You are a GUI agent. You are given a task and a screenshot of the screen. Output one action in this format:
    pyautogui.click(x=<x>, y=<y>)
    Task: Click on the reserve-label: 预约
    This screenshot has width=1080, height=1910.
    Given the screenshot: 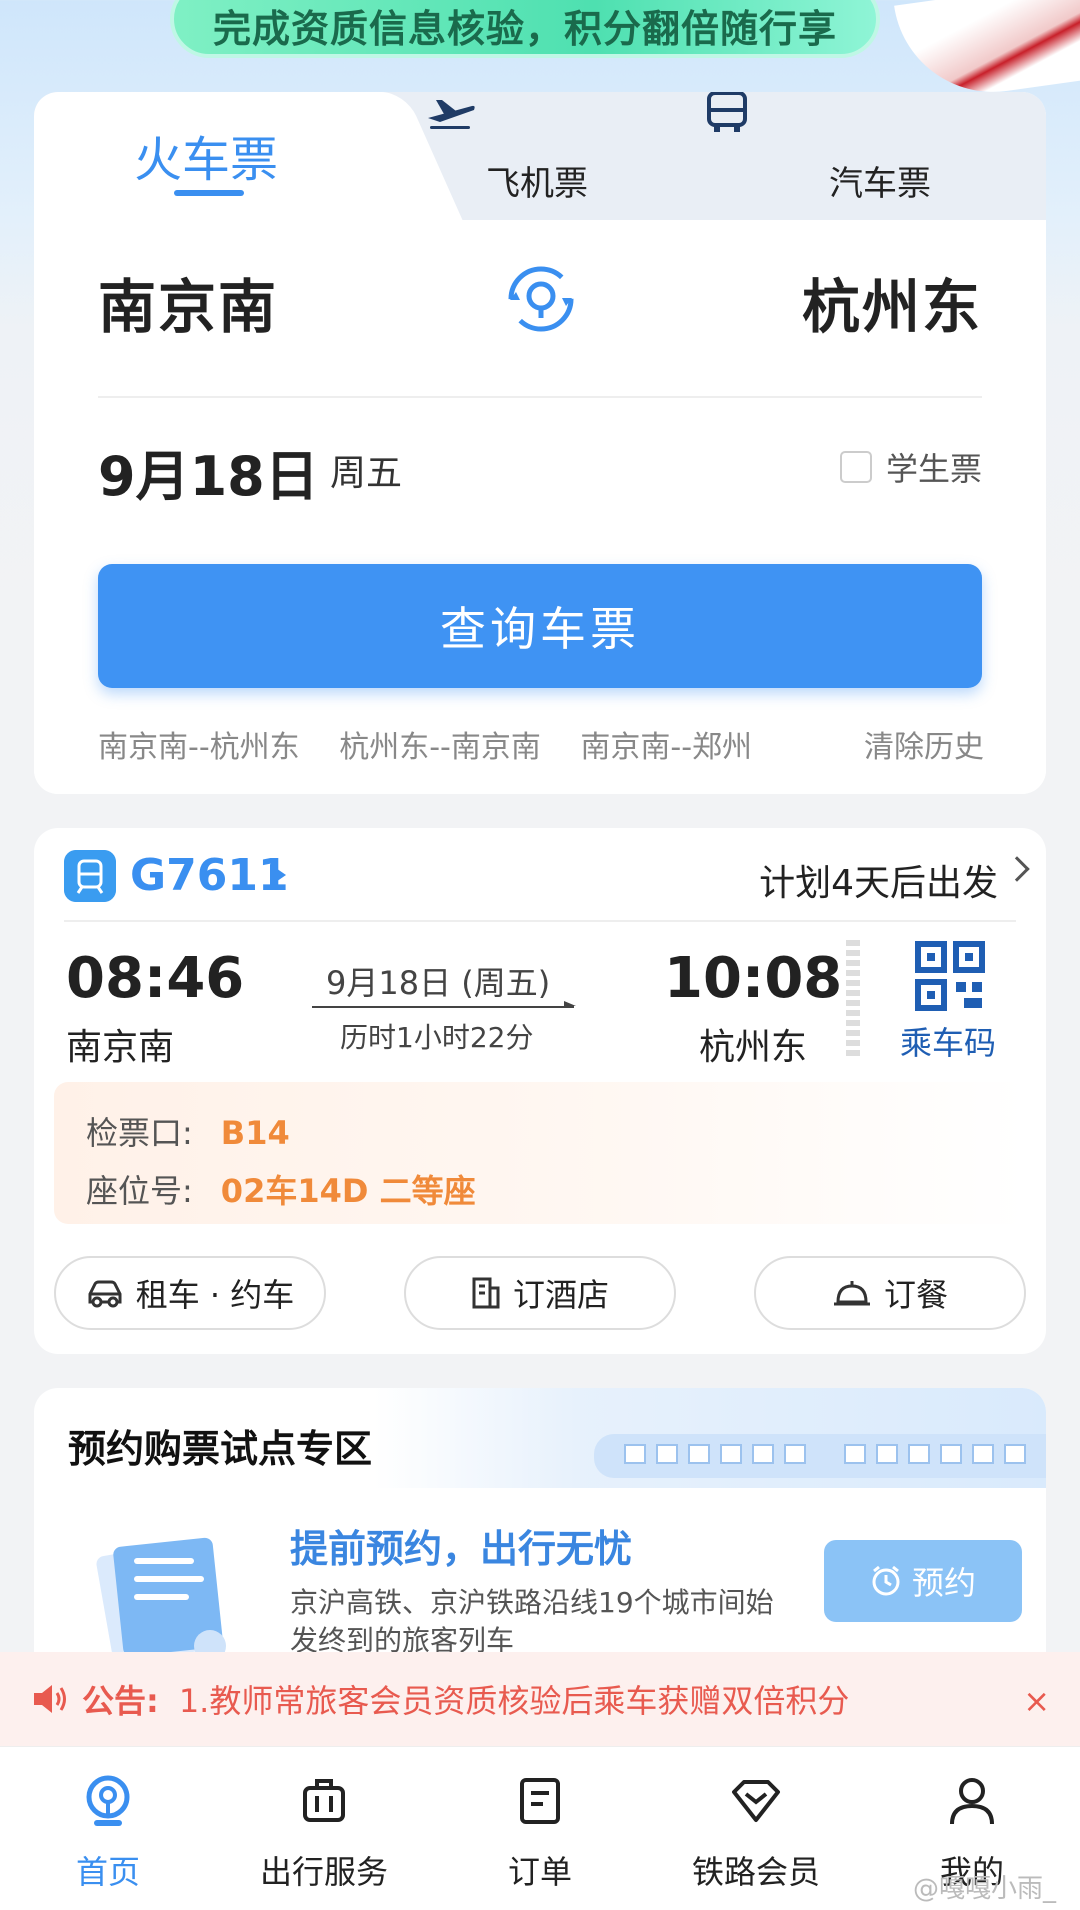 What is the action you would take?
    pyautogui.click(x=943, y=1583)
    